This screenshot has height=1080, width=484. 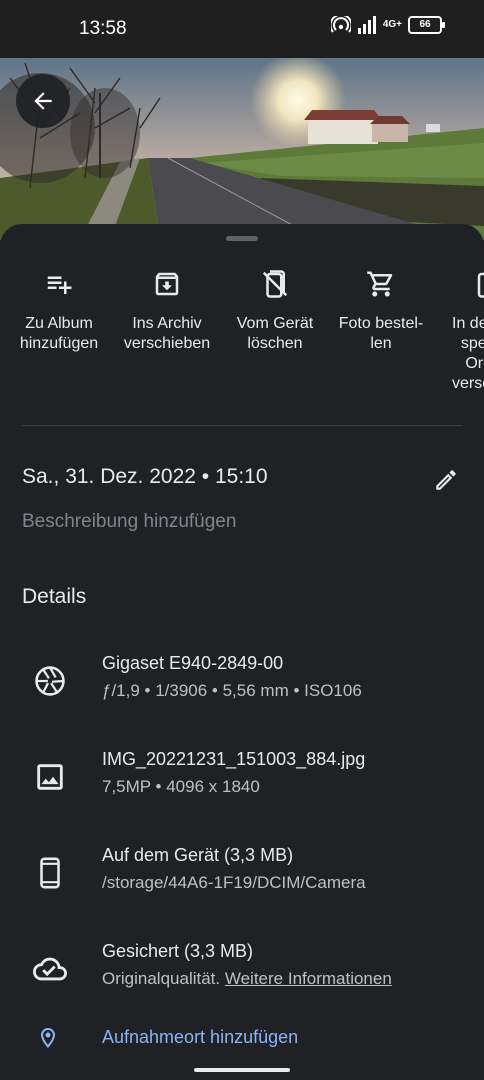 What do you see at coordinates (480, 285) in the screenshot?
I see `folder-icon` at bounding box center [480, 285].